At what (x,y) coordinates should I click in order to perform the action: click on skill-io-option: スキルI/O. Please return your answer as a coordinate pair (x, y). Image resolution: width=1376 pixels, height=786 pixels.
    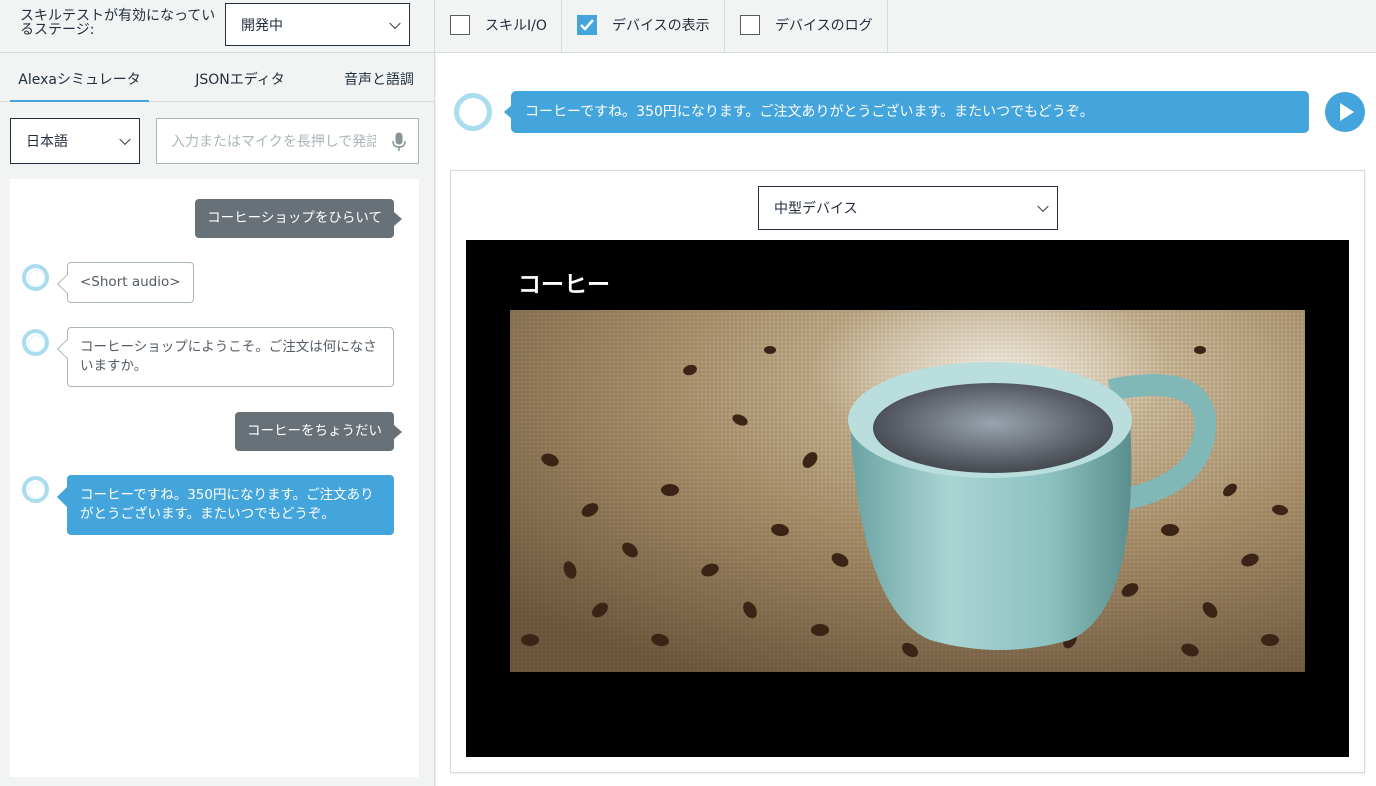
    Looking at the image, I should click on (498, 25).